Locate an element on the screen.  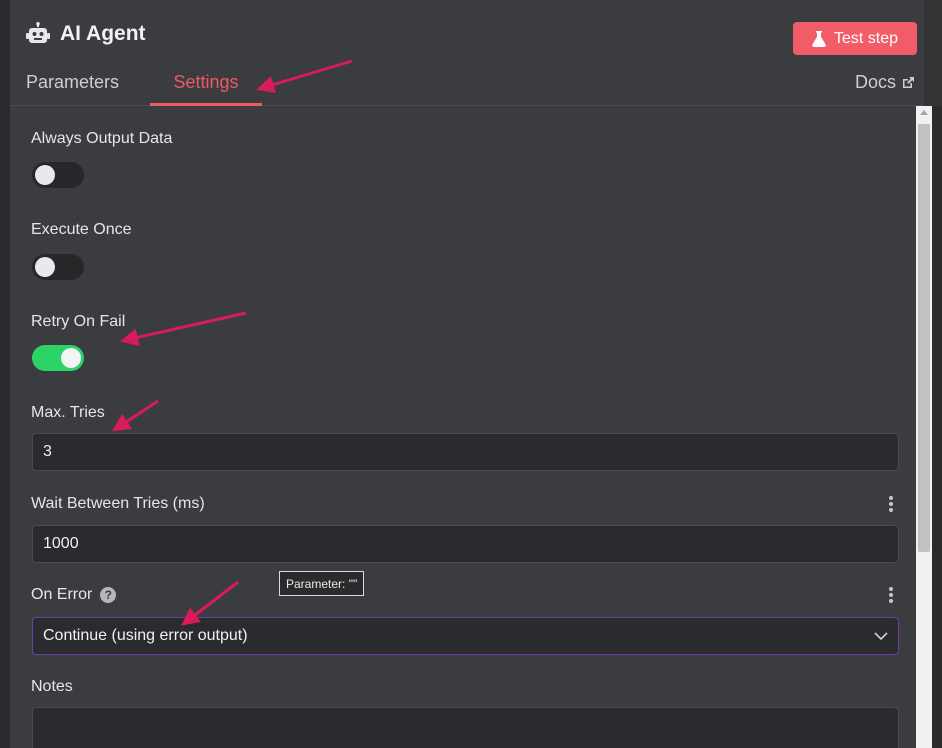
docs-link: Docs is located at coordinates (885, 82).